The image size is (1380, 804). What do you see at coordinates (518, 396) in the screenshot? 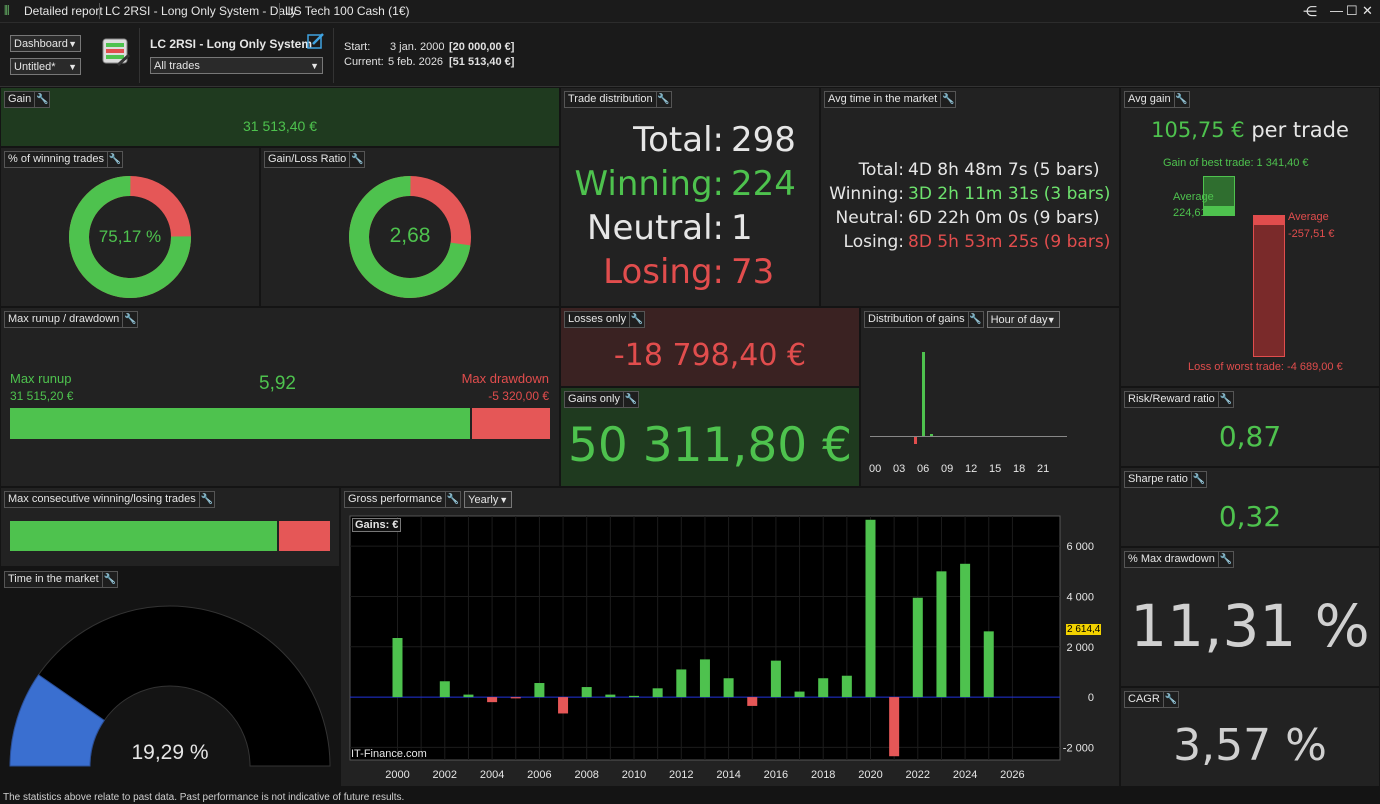
I see `drawdown-value: -5 320,00 €` at bounding box center [518, 396].